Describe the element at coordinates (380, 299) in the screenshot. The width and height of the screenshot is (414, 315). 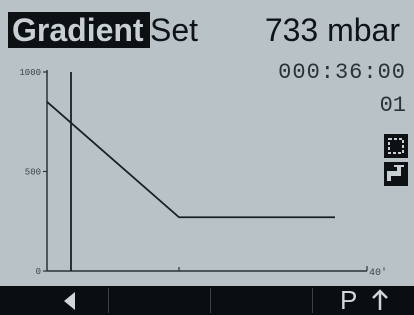
I see `up-arrow-icon` at that location.